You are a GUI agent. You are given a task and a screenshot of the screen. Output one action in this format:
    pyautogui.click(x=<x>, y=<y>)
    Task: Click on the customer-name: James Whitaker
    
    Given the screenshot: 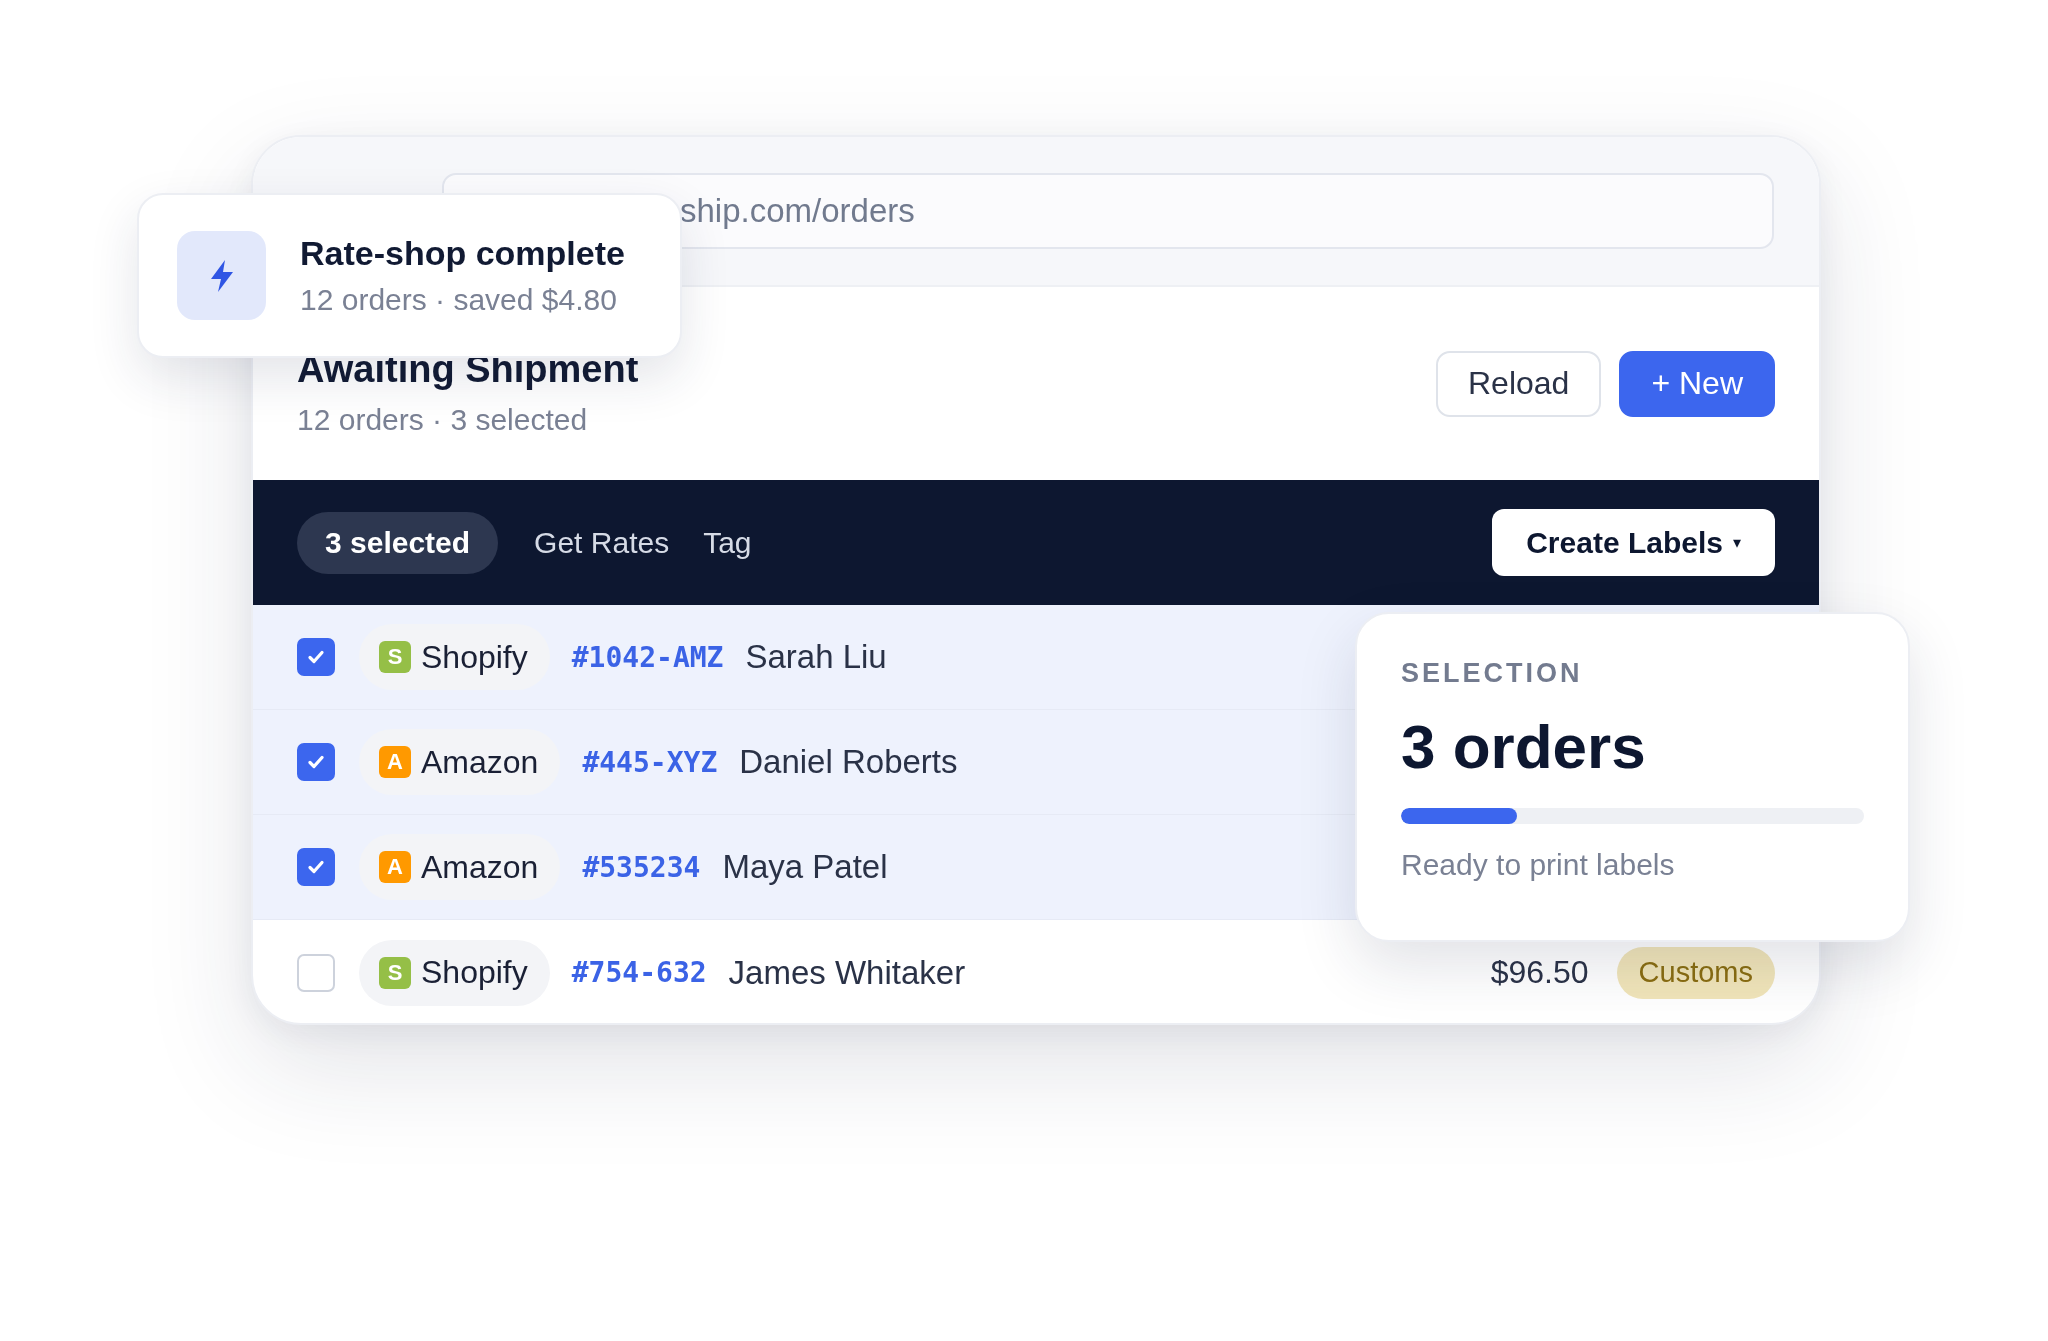 What is the action you would take?
    pyautogui.click(x=847, y=972)
    